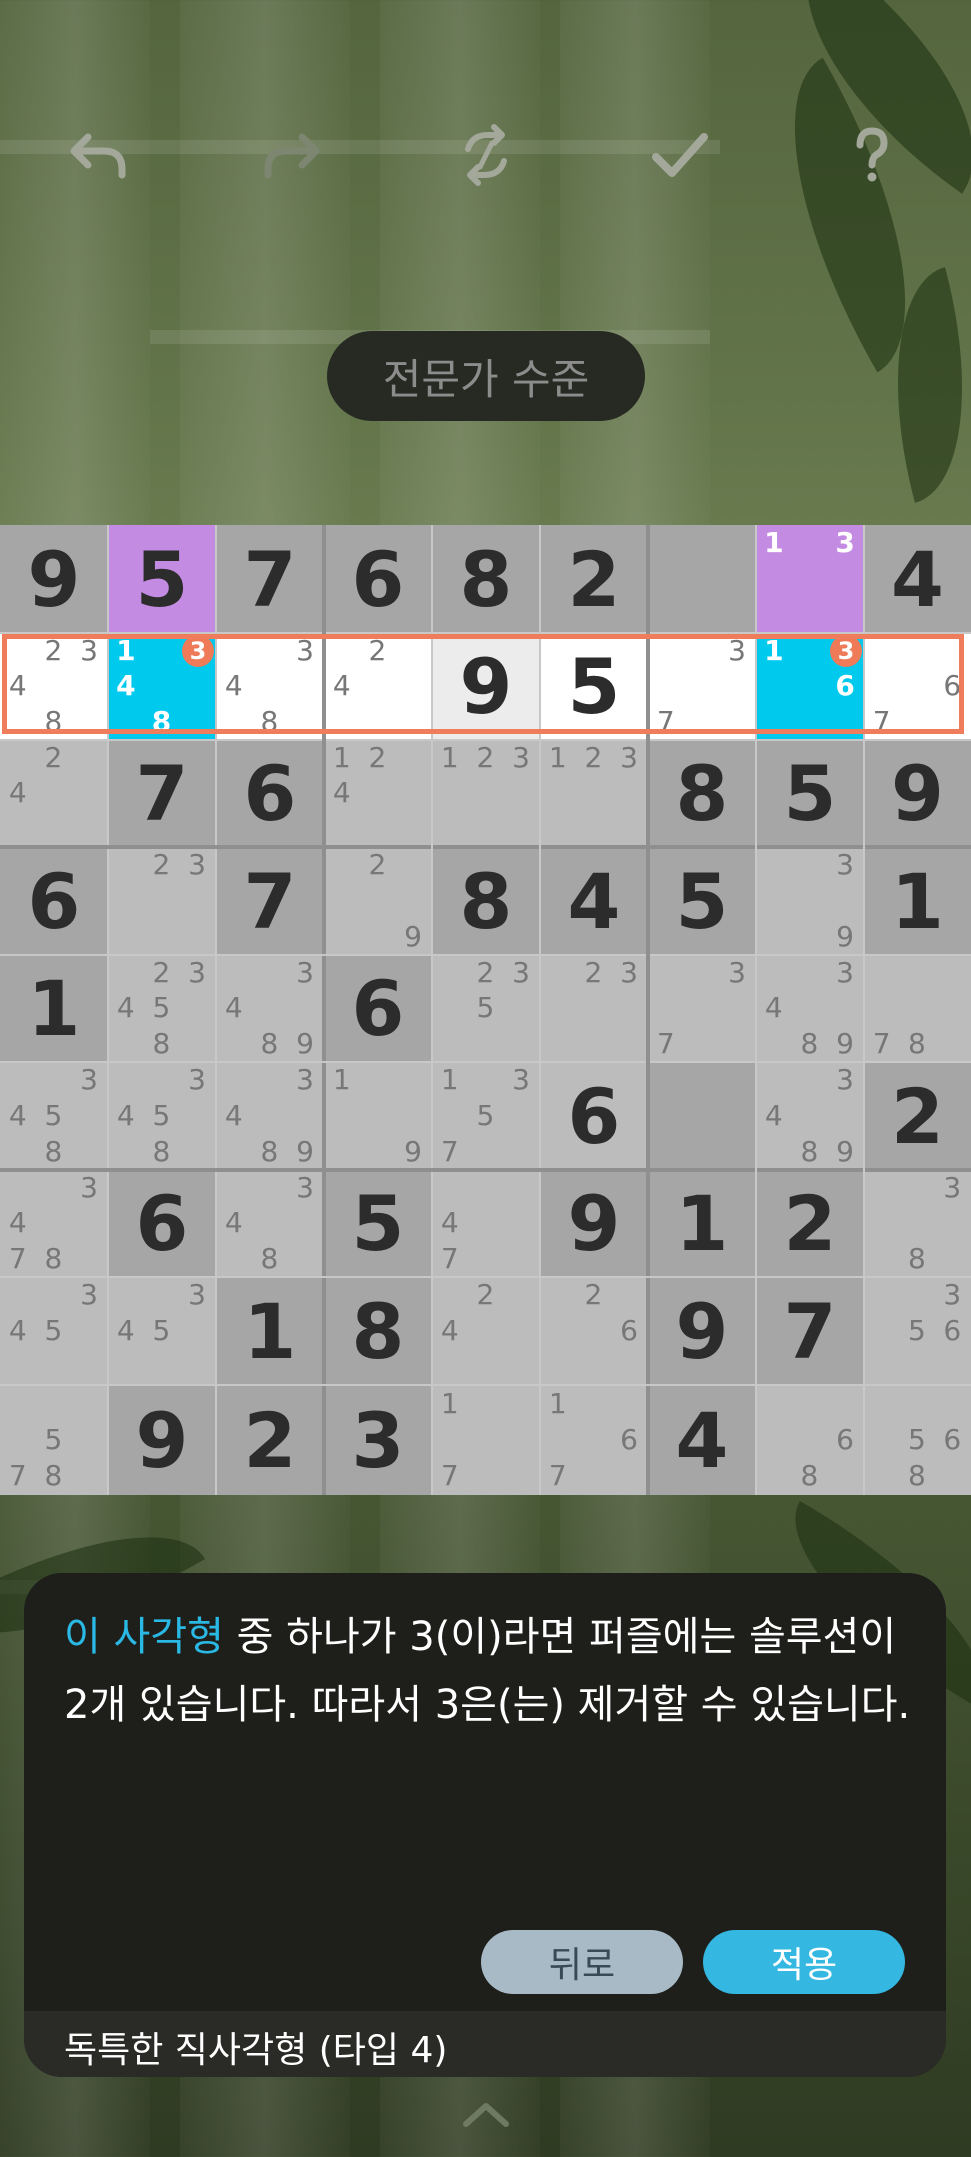 This screenshot has width=971, height=2157. What do you see at coordinates (917, 579) in the screenshot?
I see `cell-r0c8: 4` at bounding box center [917, 579].